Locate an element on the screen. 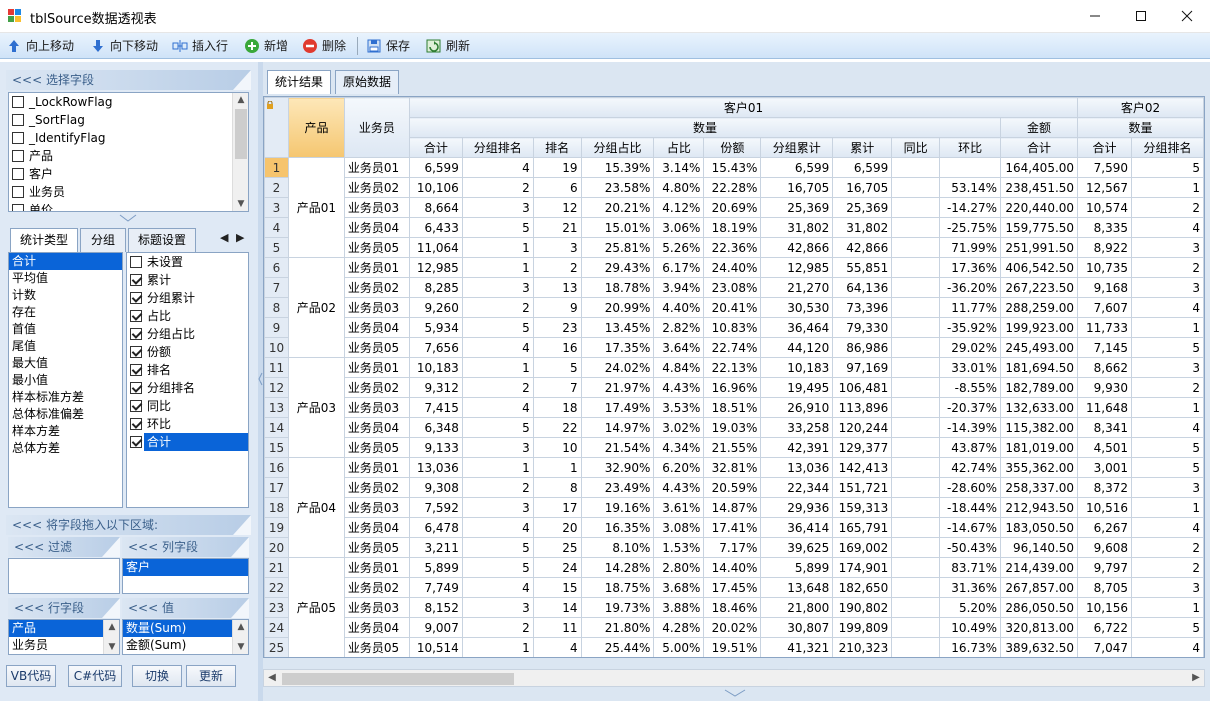 The height and width of the screenshot is (701, 1210). measure-header: 排名 is located at coordinates (557, 147).